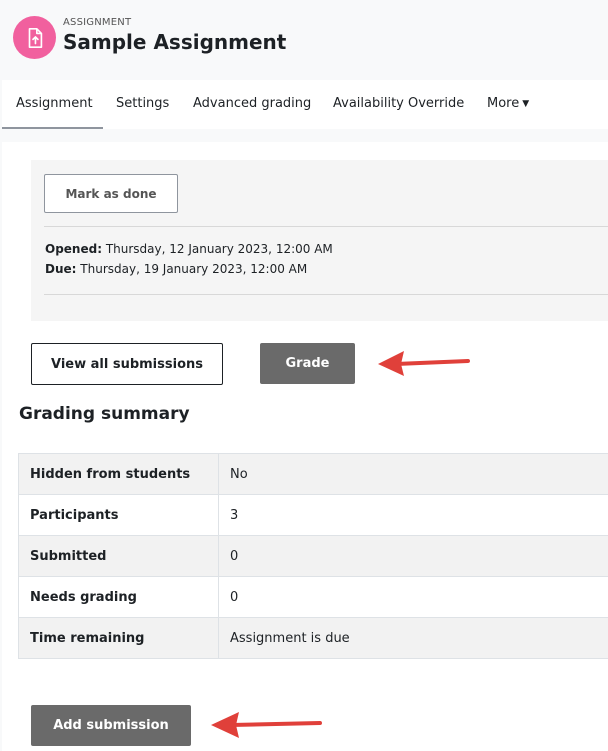 This screenshot has width=608, height=751. I want to click on tab-more: More ▼, so click(508, 103).